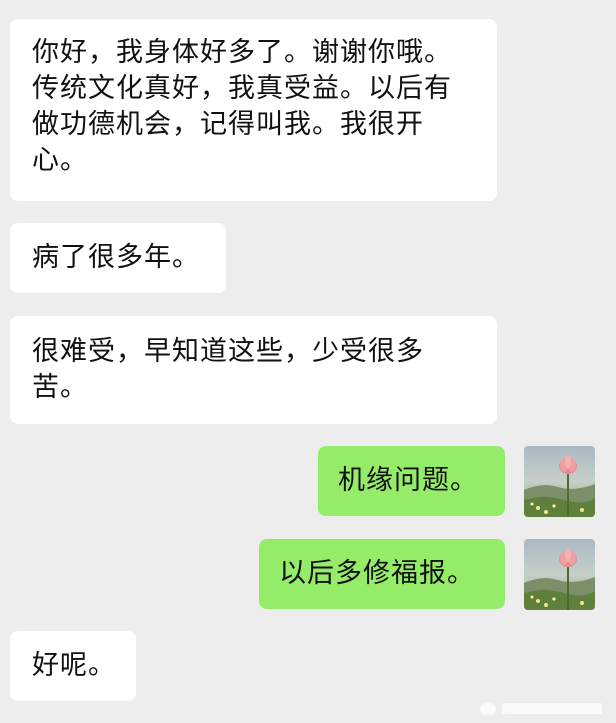 This screenshot has height=723, width=616. I want to click on incoming-message-bubble: 好呢。, so click(73, 666).